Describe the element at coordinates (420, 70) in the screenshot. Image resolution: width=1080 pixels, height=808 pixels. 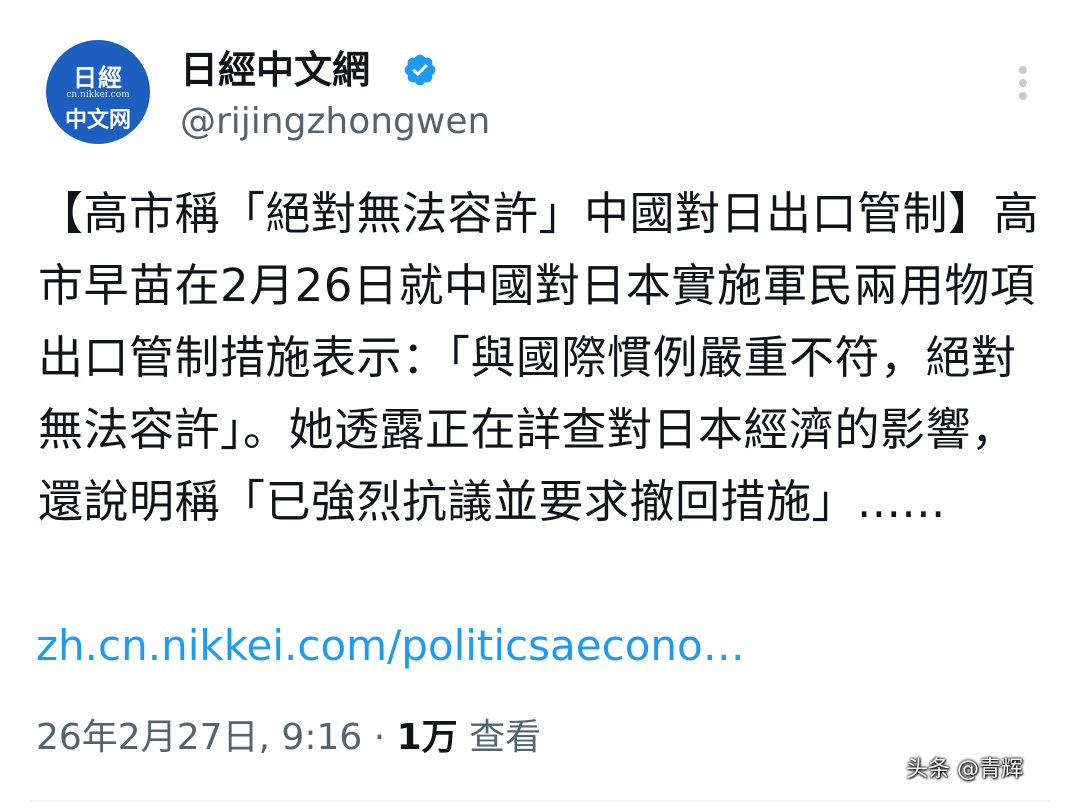
I see `verified-badge-icon` at that location.